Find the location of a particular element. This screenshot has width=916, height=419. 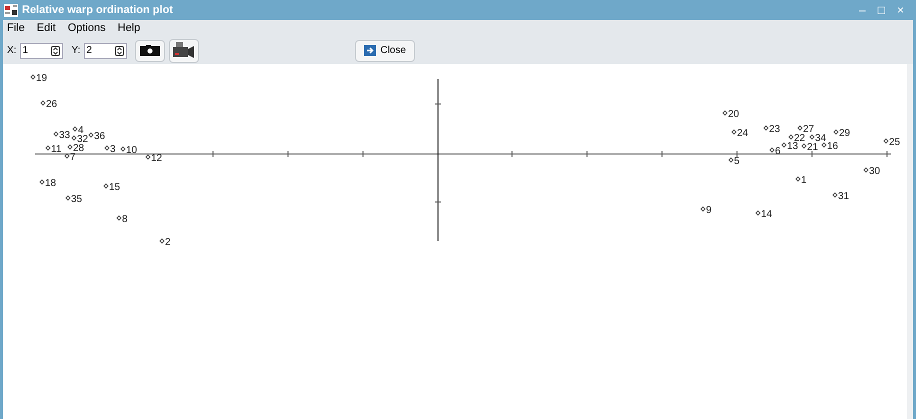

point-label: 29 is located at coordinates (844, 133).